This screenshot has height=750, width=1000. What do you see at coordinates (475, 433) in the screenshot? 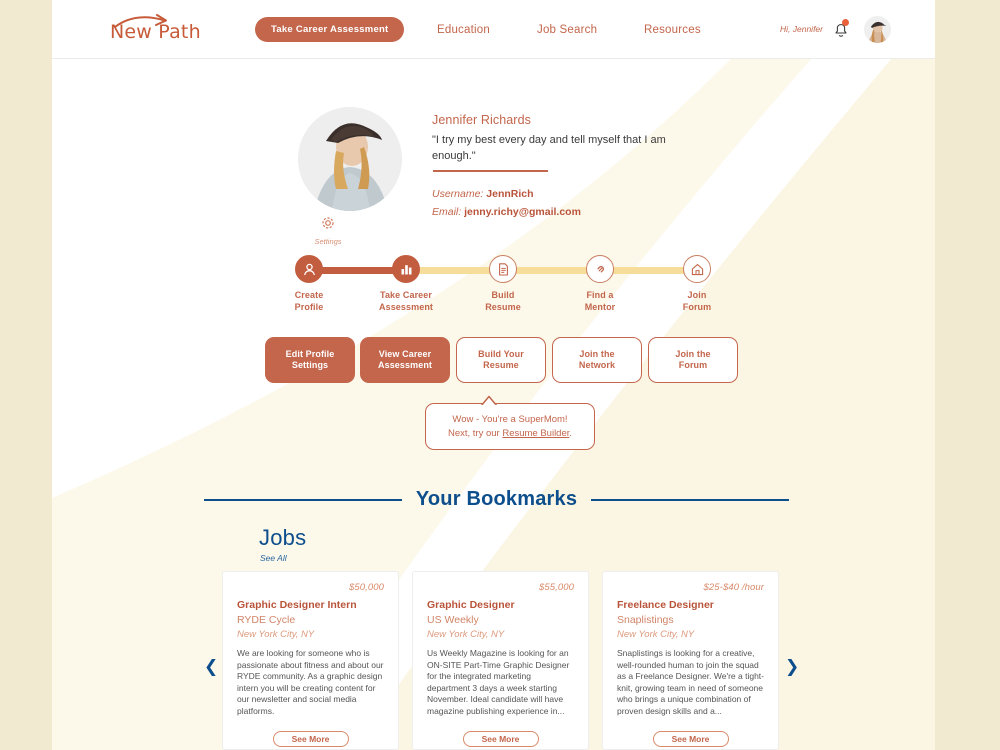
I see `callout-line-2-prefix: Next, try our` at bounding box center [475, 433].